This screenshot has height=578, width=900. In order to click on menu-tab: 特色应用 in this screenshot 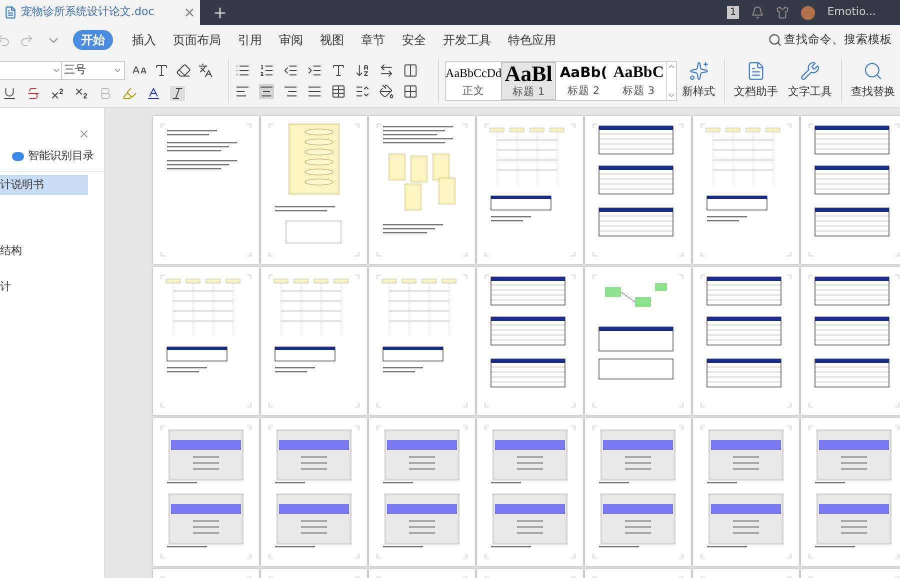, I will do `click(532, 40)`.